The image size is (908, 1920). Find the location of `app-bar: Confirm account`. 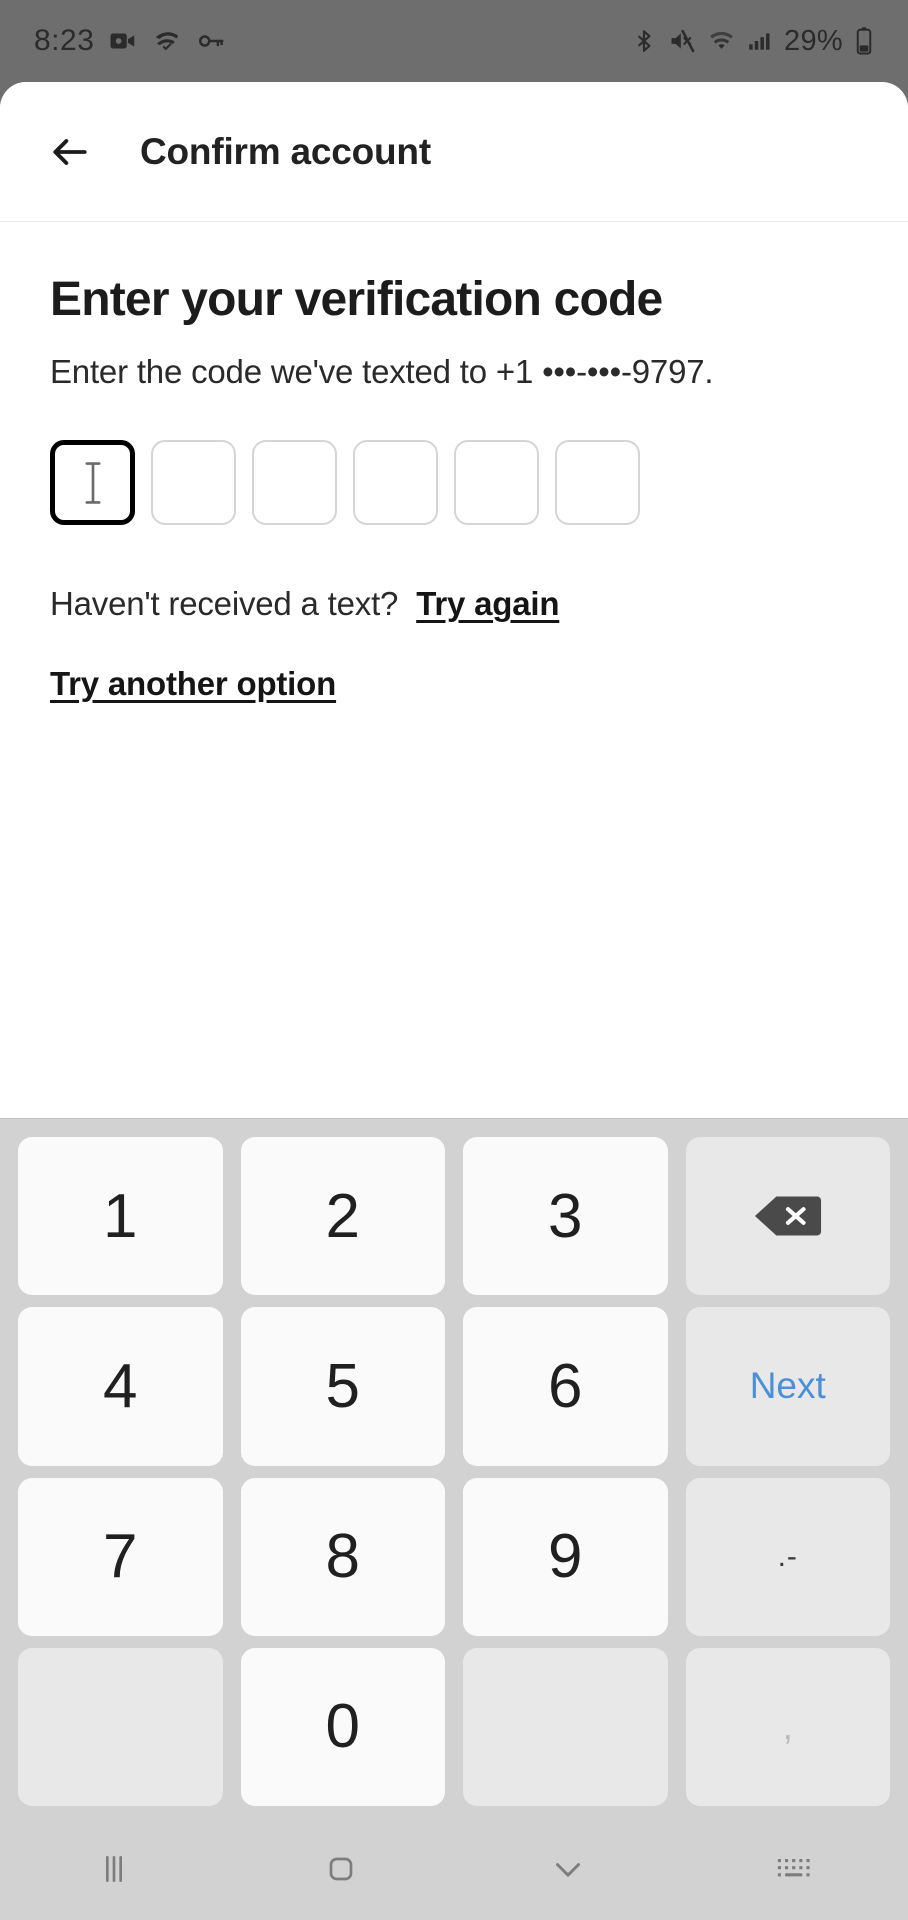

app-bar: Confirm account is located at coordinates (454, 152).